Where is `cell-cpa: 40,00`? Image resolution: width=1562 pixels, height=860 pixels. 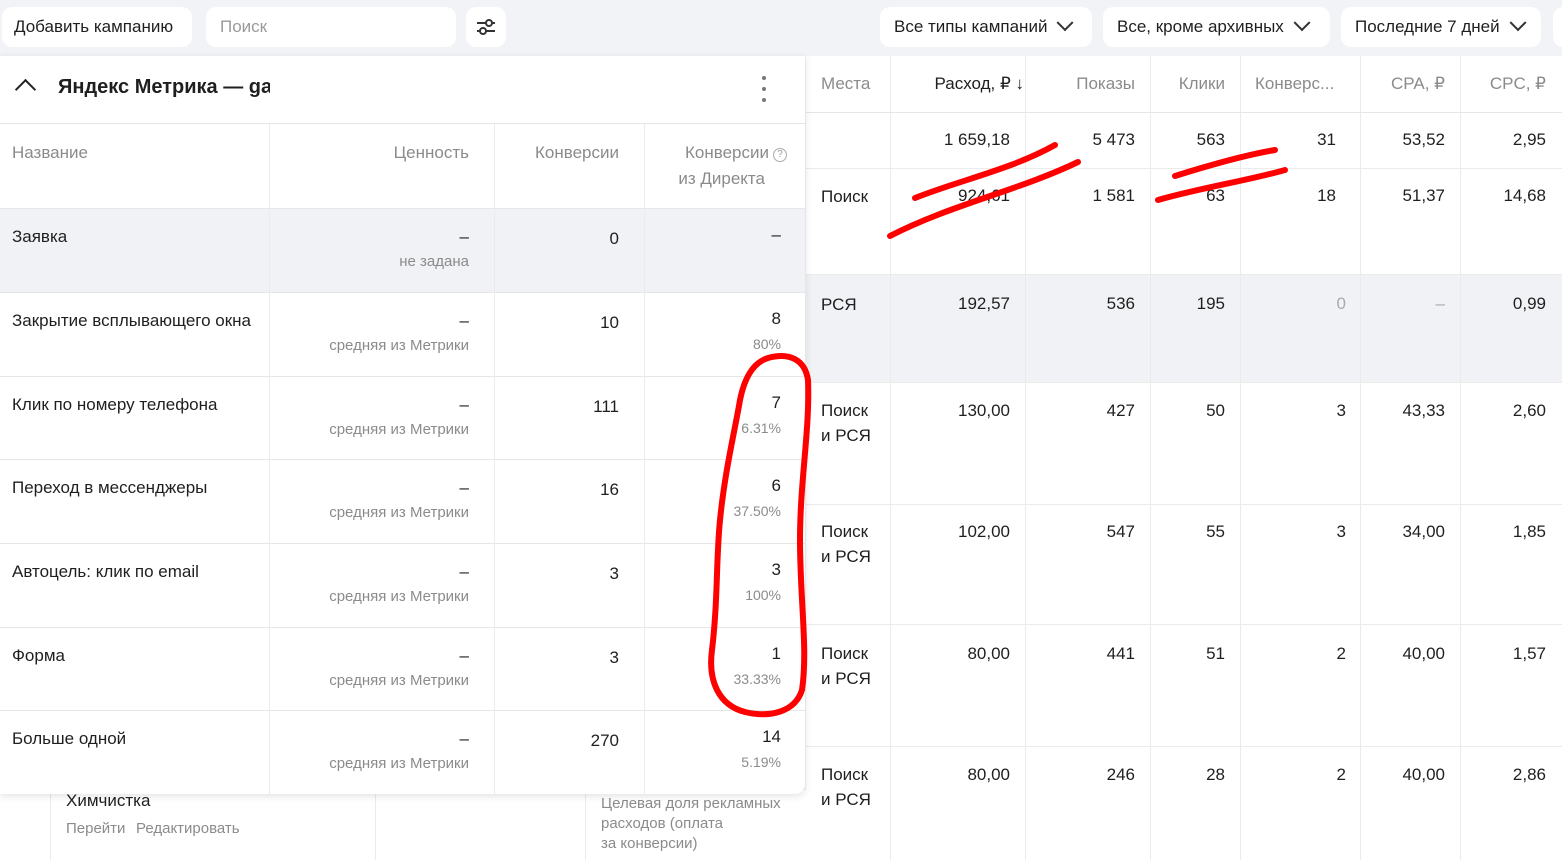
cell-cpa: 40,00 is located at coordinates (1423, 774).